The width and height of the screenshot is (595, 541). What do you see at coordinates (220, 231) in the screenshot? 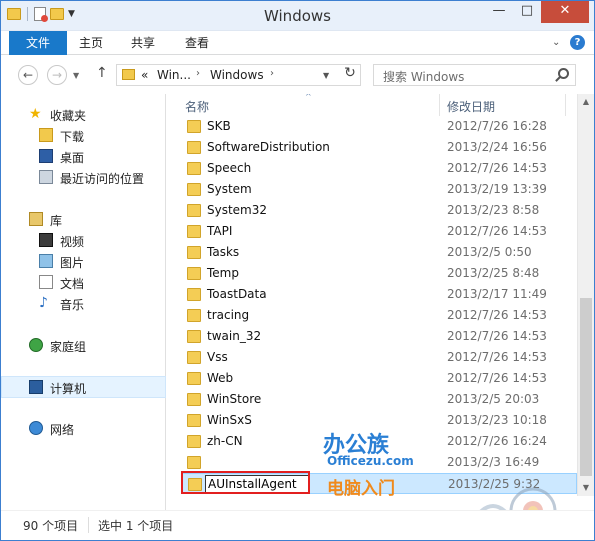
I see `file-name: TAPI` at bounding box center [220, 231].